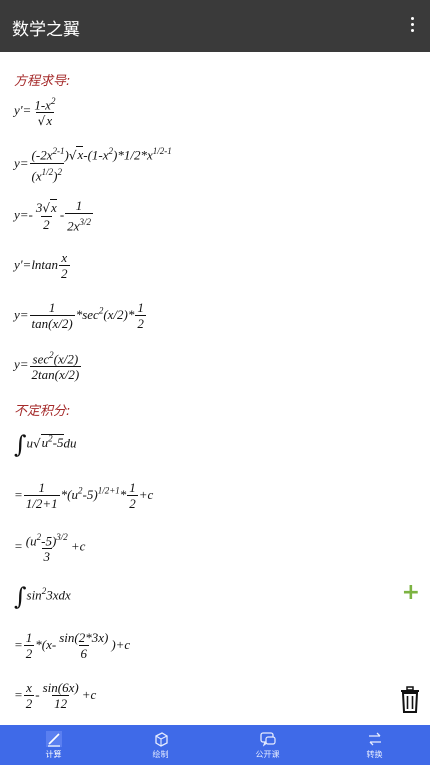  Describe the element at coordinates (50, 548) in the screenshot. I see `formula-line: = (u2-5)3/2 3 +c` at that location.